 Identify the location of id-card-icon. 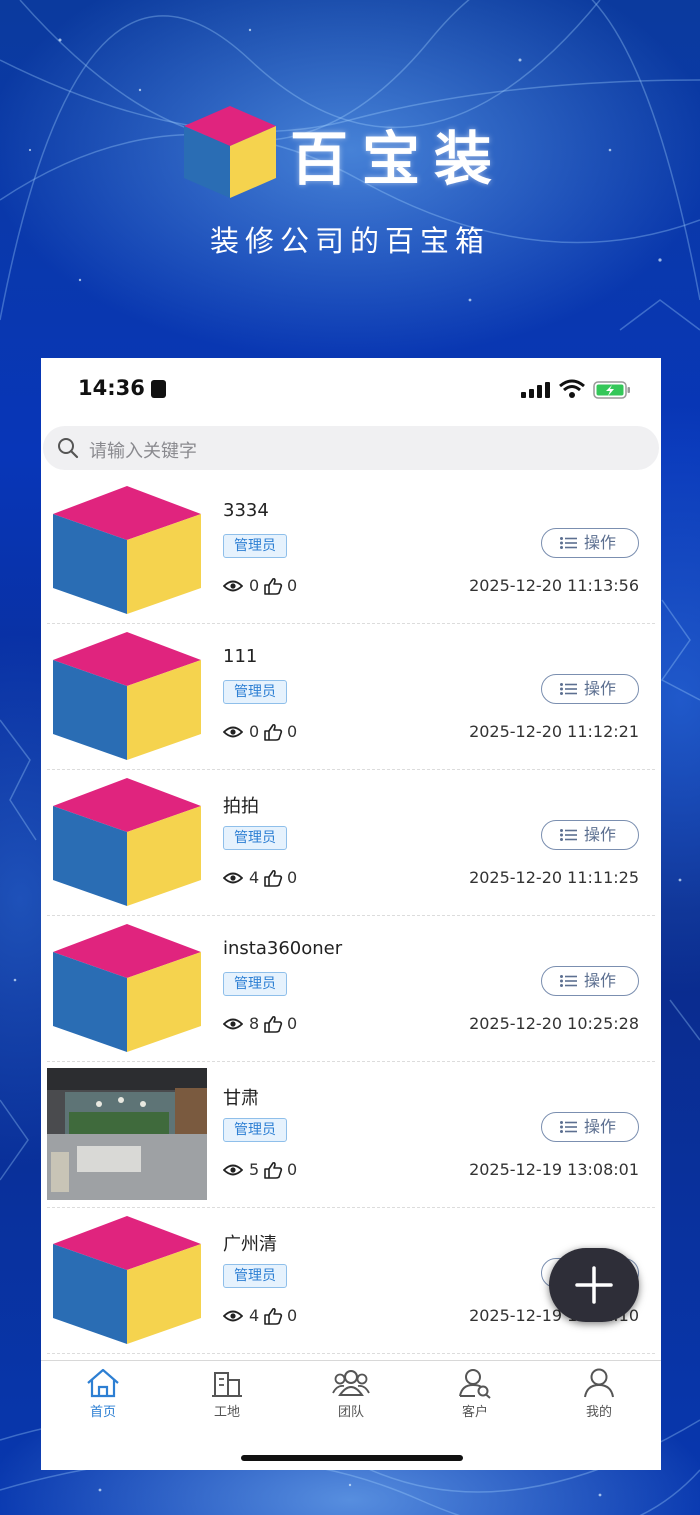
(158, 389).